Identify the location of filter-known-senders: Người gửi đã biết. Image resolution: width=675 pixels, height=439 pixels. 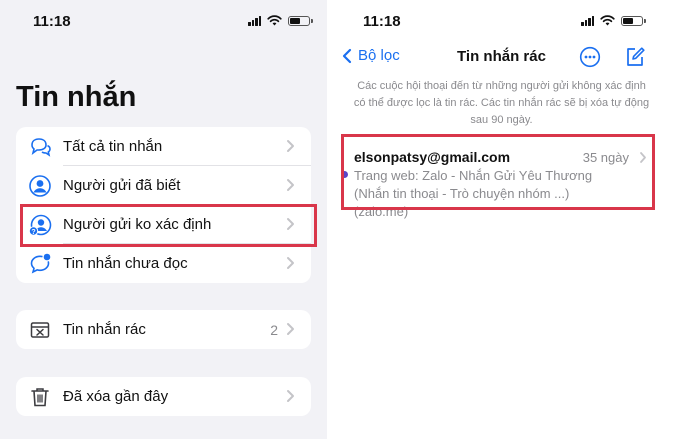
(163, 185).